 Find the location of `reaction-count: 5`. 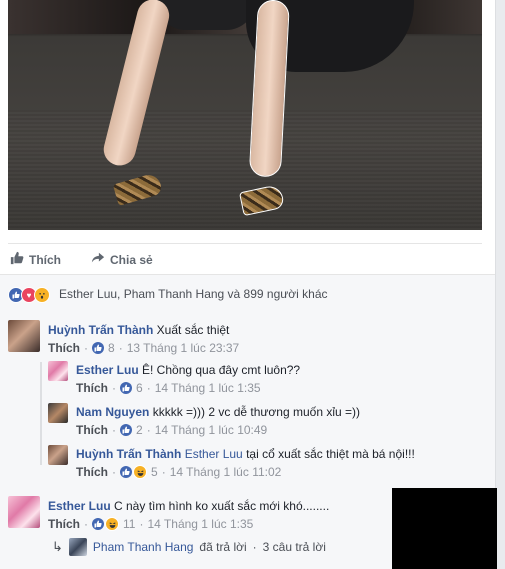

reaction-count: 5 is located at coordinates (154, 472).